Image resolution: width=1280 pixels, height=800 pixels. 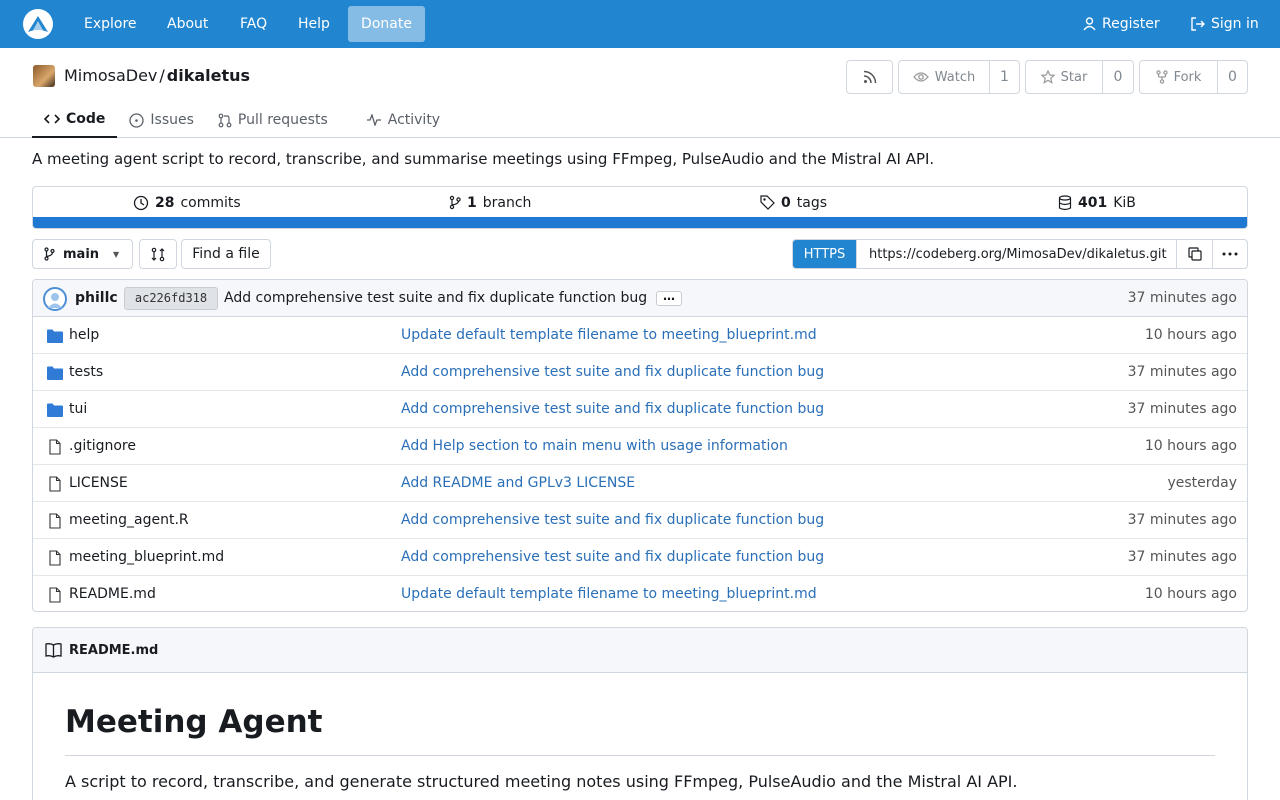 I want to click on database-icon, so click(x=1065, y=202).